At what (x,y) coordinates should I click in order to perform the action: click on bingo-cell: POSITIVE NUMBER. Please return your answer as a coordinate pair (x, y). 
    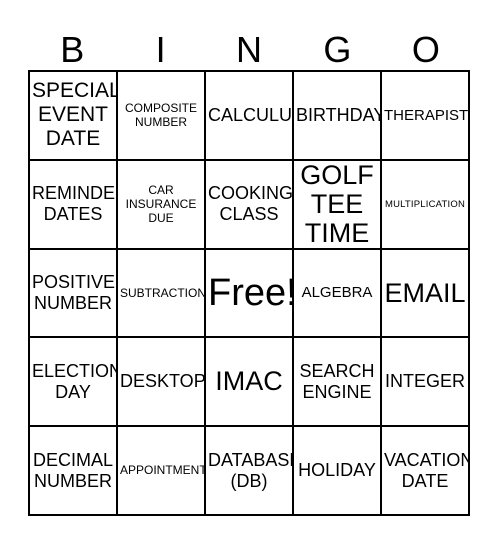
    Looking at the image, I should click on (74, 294).